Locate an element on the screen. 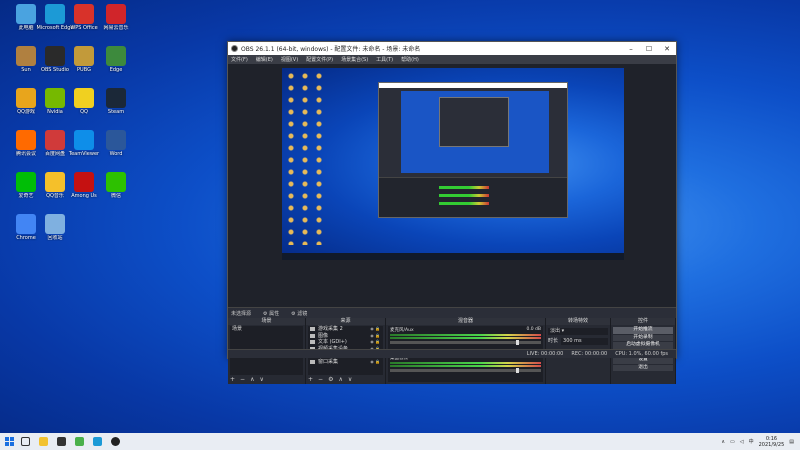 The width and height of the screenshot is (800, 450). volume-icon: ◁ is located at coordinates (742, 442).